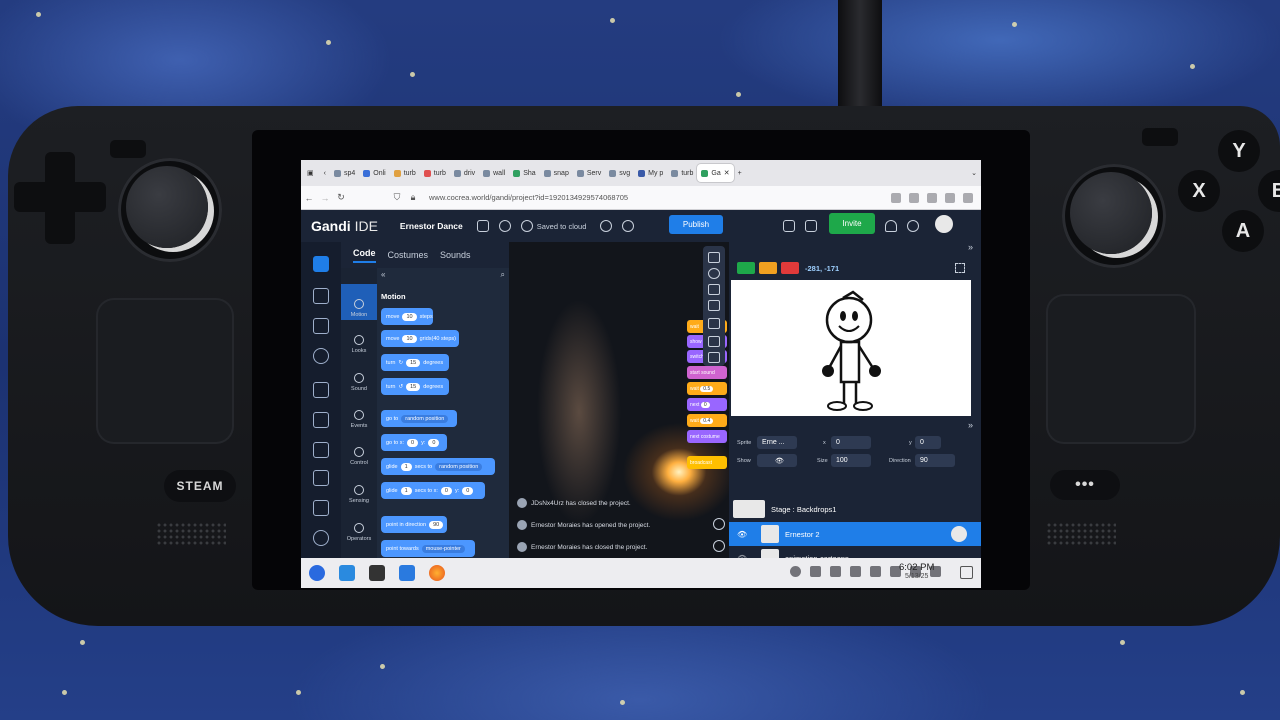 This screenshot has height=720, width=1280. What do you see at coordinates (960, 268) in the screenshot?
I see `fullscreen-icon` at bounding box center [960, 268].